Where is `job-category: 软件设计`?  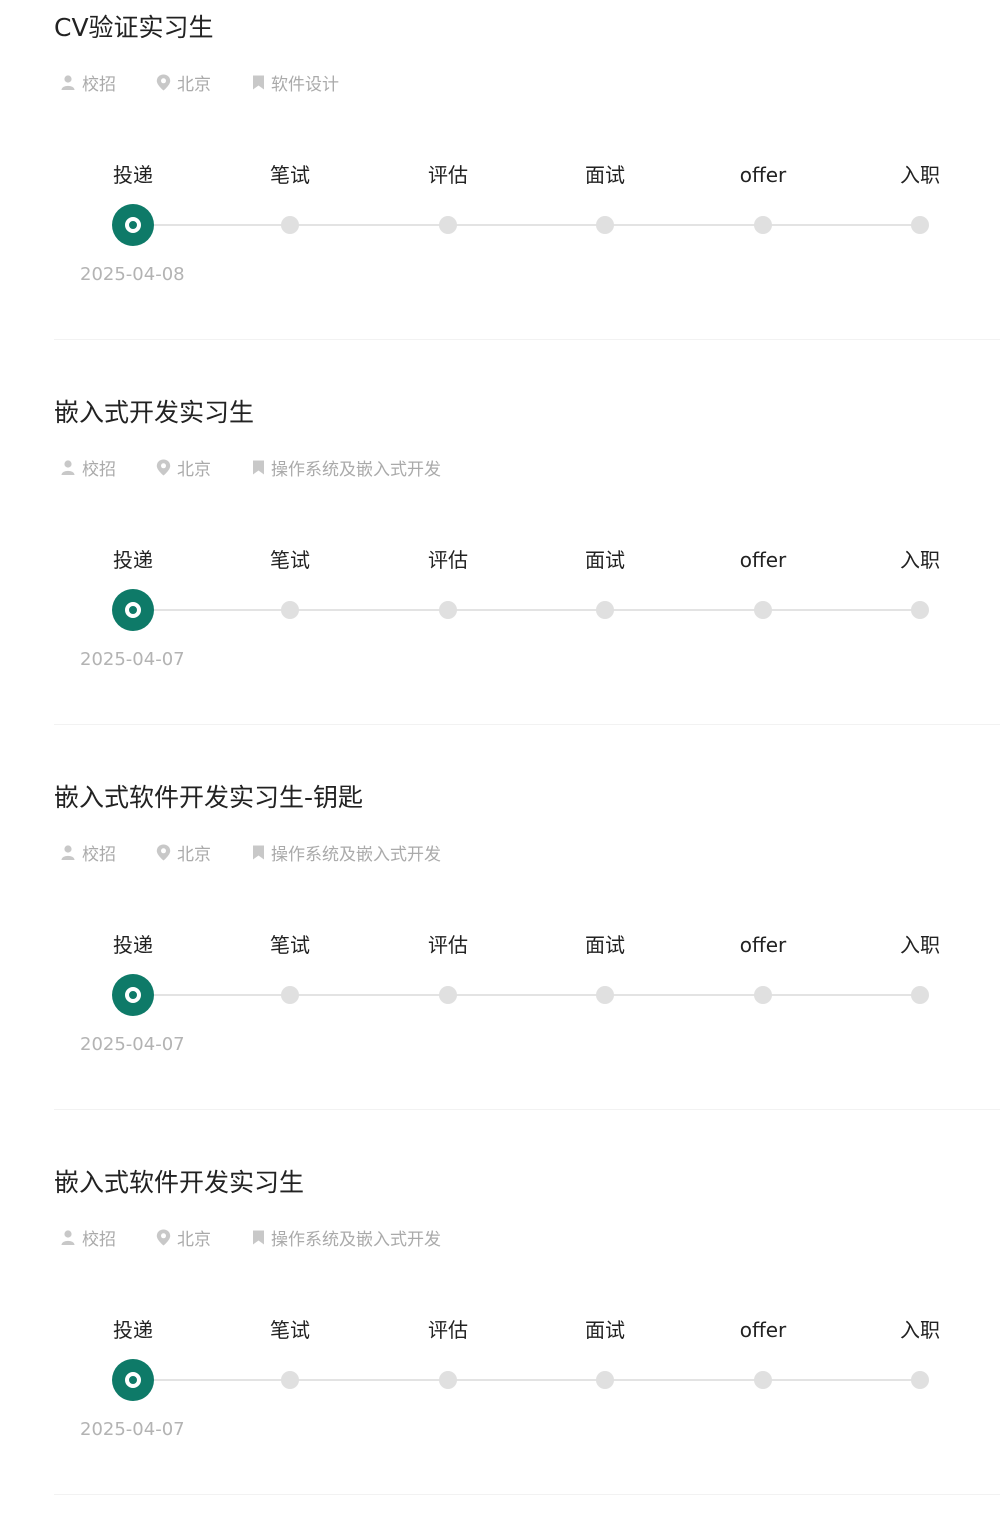
job-category: 软件设计 is located at coordinates (295, 82).